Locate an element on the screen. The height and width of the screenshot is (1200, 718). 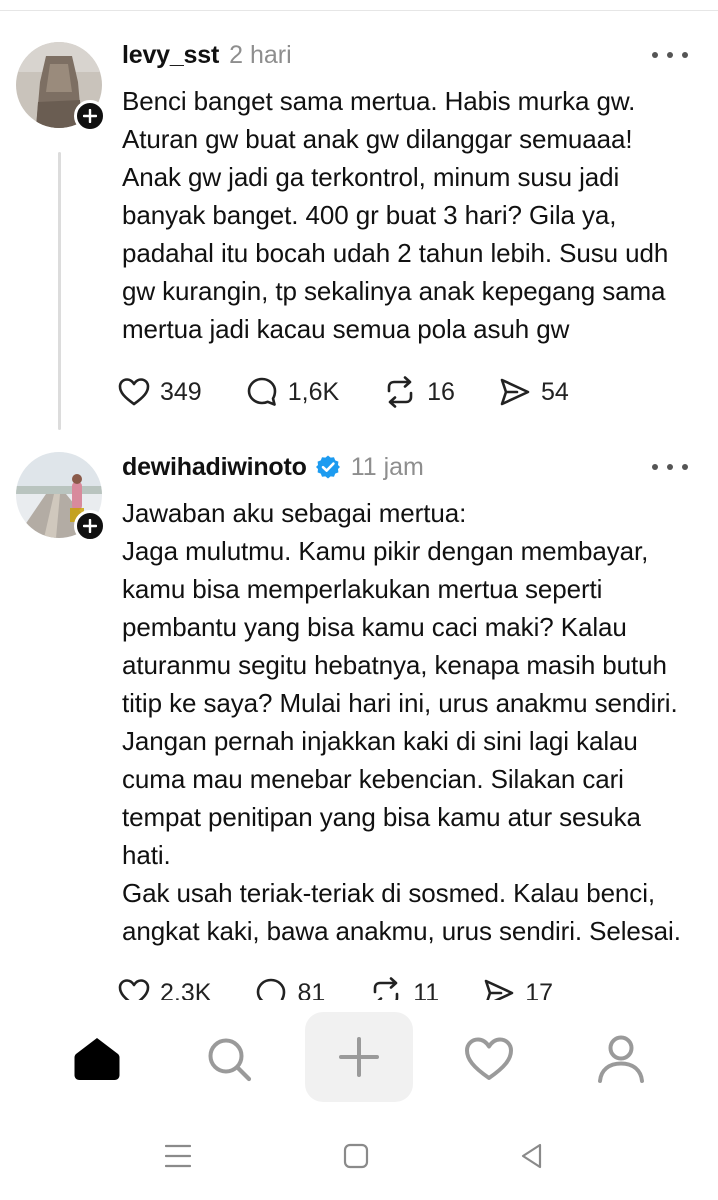
search-icon is located at coordinates (230, 1060).